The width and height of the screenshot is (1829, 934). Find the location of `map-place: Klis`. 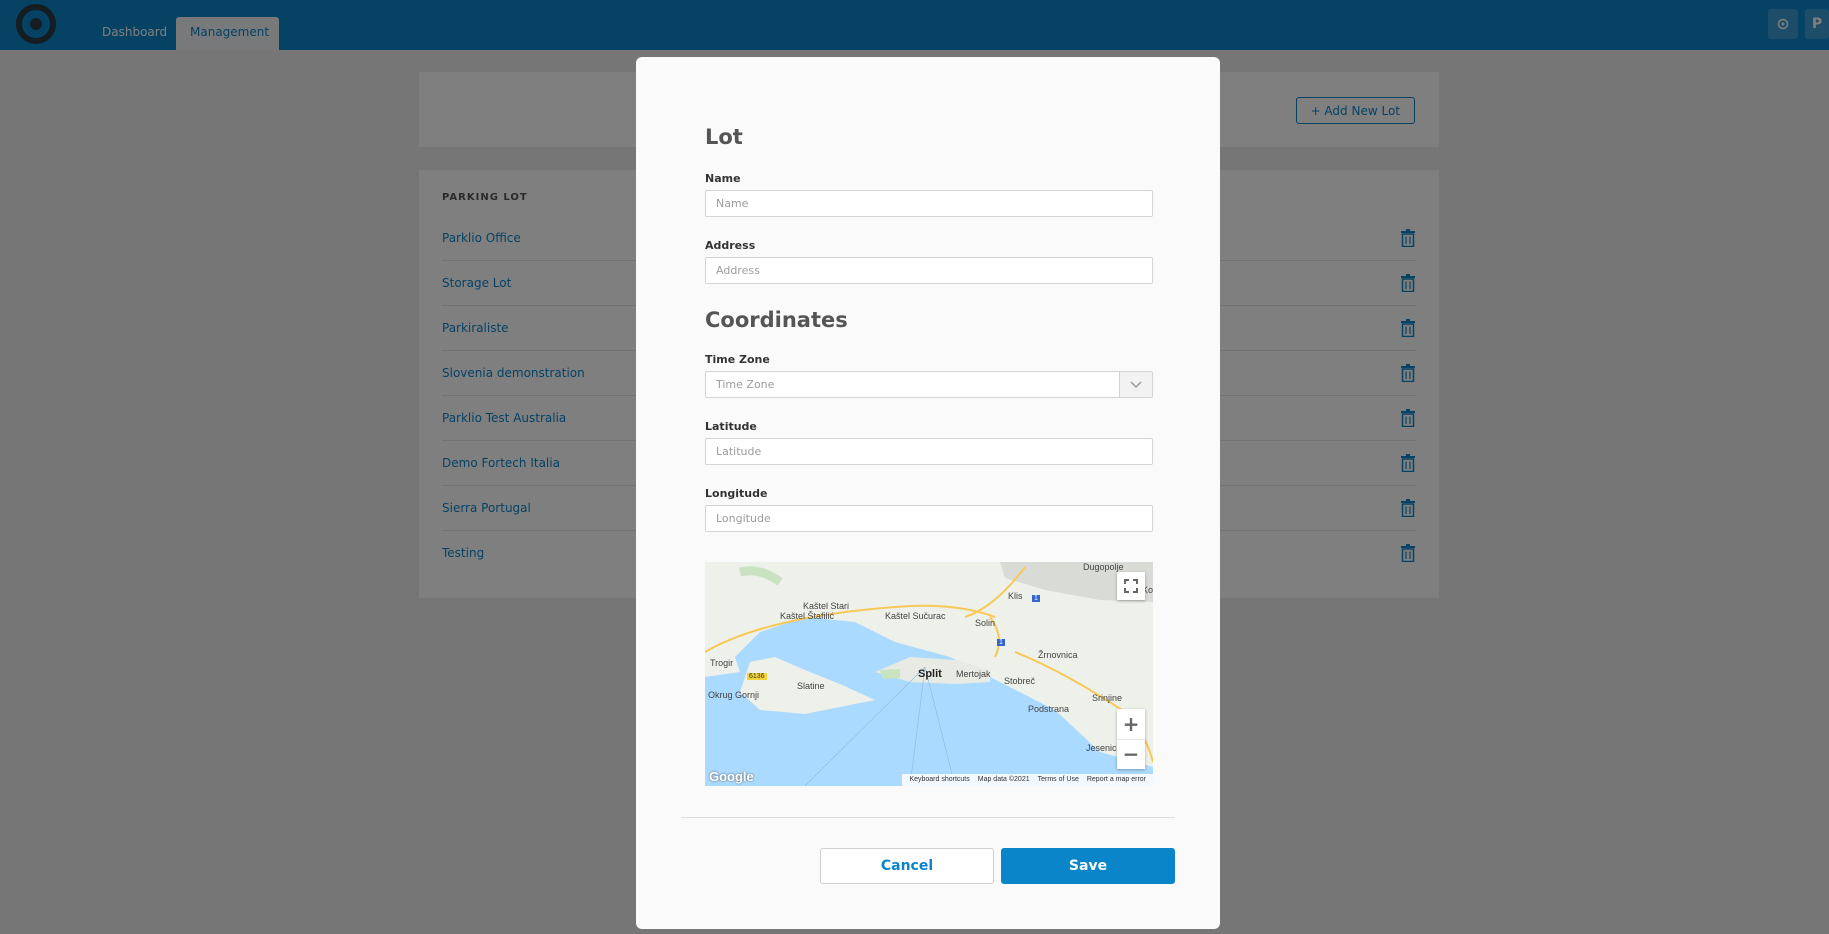

map-place: Klis is located at coordinates (1015, 596).